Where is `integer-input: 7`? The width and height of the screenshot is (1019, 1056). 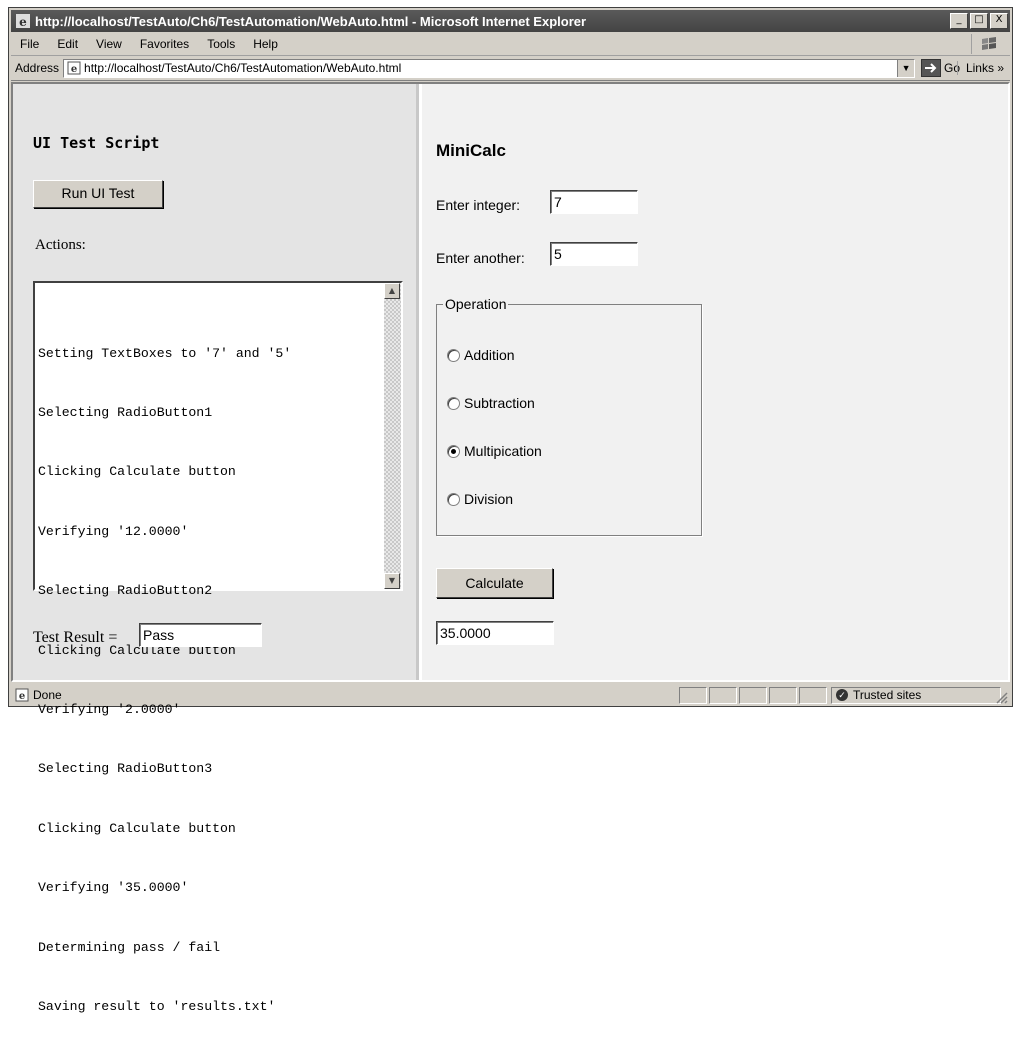 integer-input: 7 is located at coordinates (594, 202).